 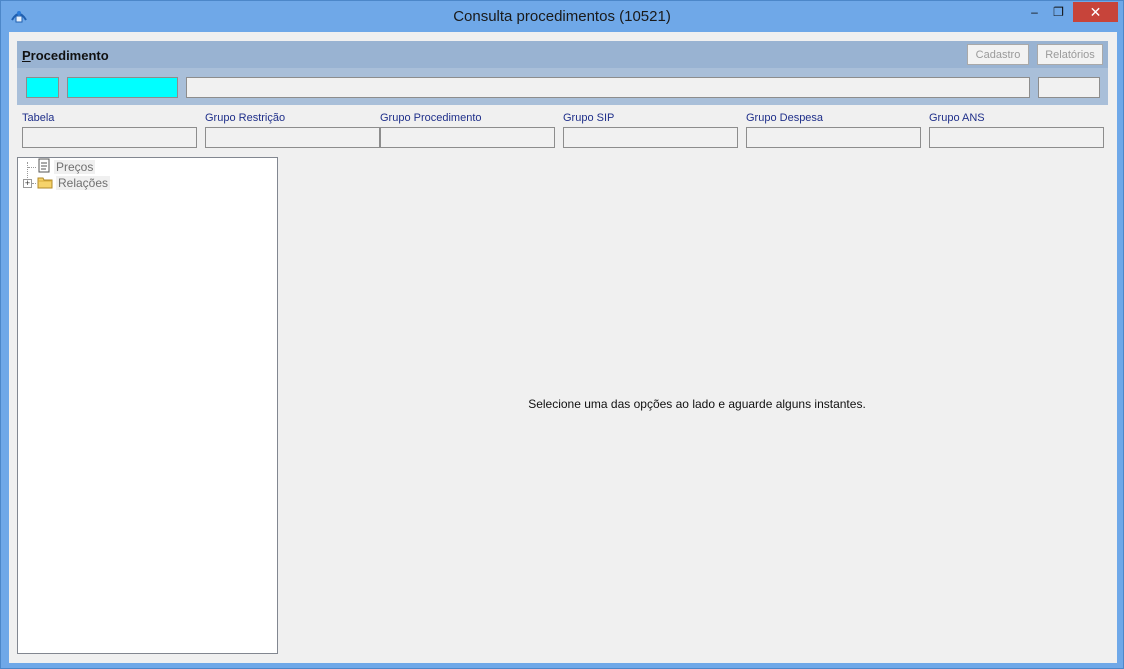 I want to click on document-icon, so click(x=44, y=167).